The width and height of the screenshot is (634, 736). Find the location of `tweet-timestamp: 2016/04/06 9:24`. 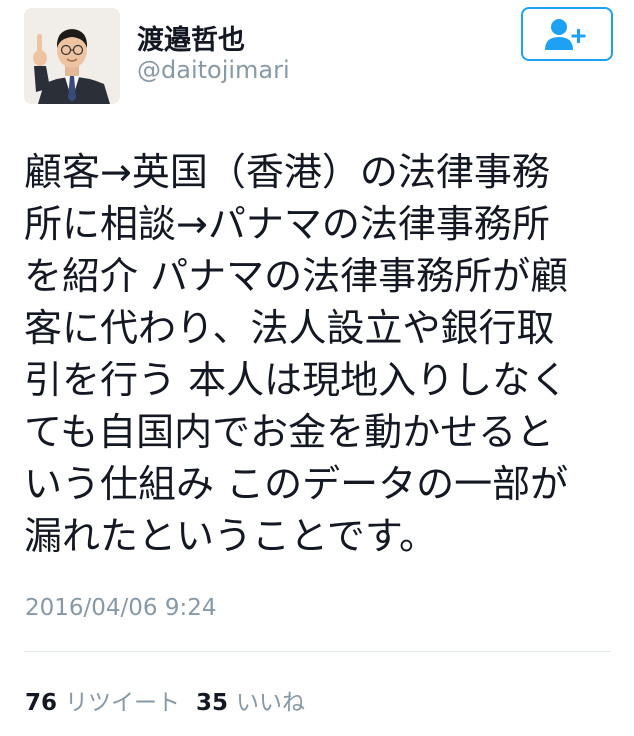

tweet-timestamp: 2016/04/06 9:24 is located at coordinates (121, 608).